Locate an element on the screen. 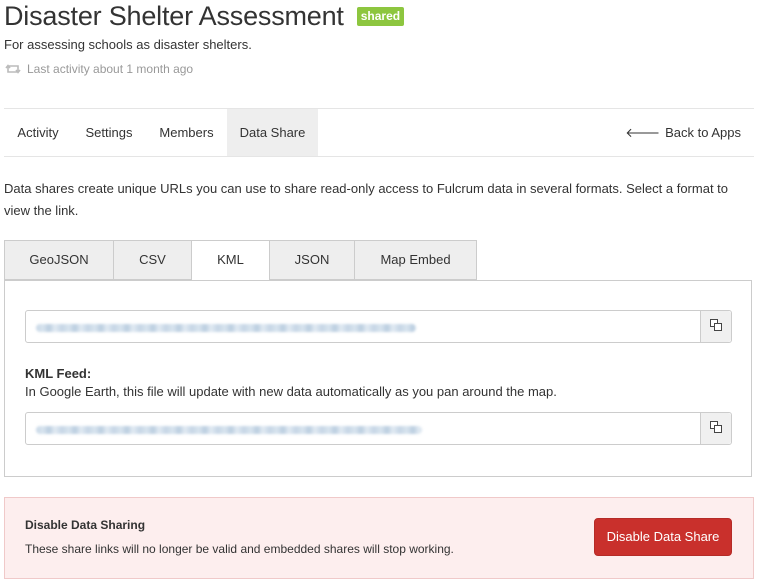 The height and width of the screenshot is (583, 759). format-tab-json: JSON is located at coordinates (312, 260).